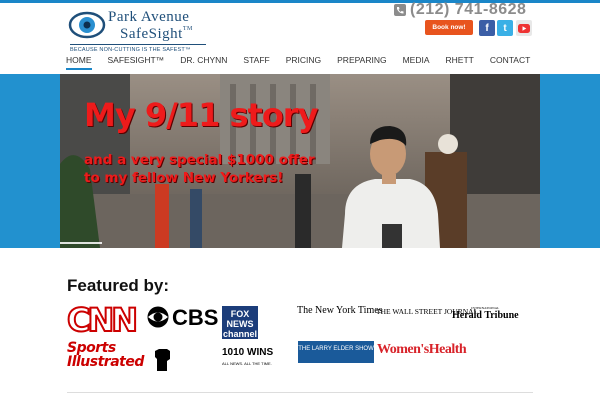 The width and height of the screenshot is (600, 400). I want to click on sports-illustrated-logo: Sports Illustrated, so click(105, 355).